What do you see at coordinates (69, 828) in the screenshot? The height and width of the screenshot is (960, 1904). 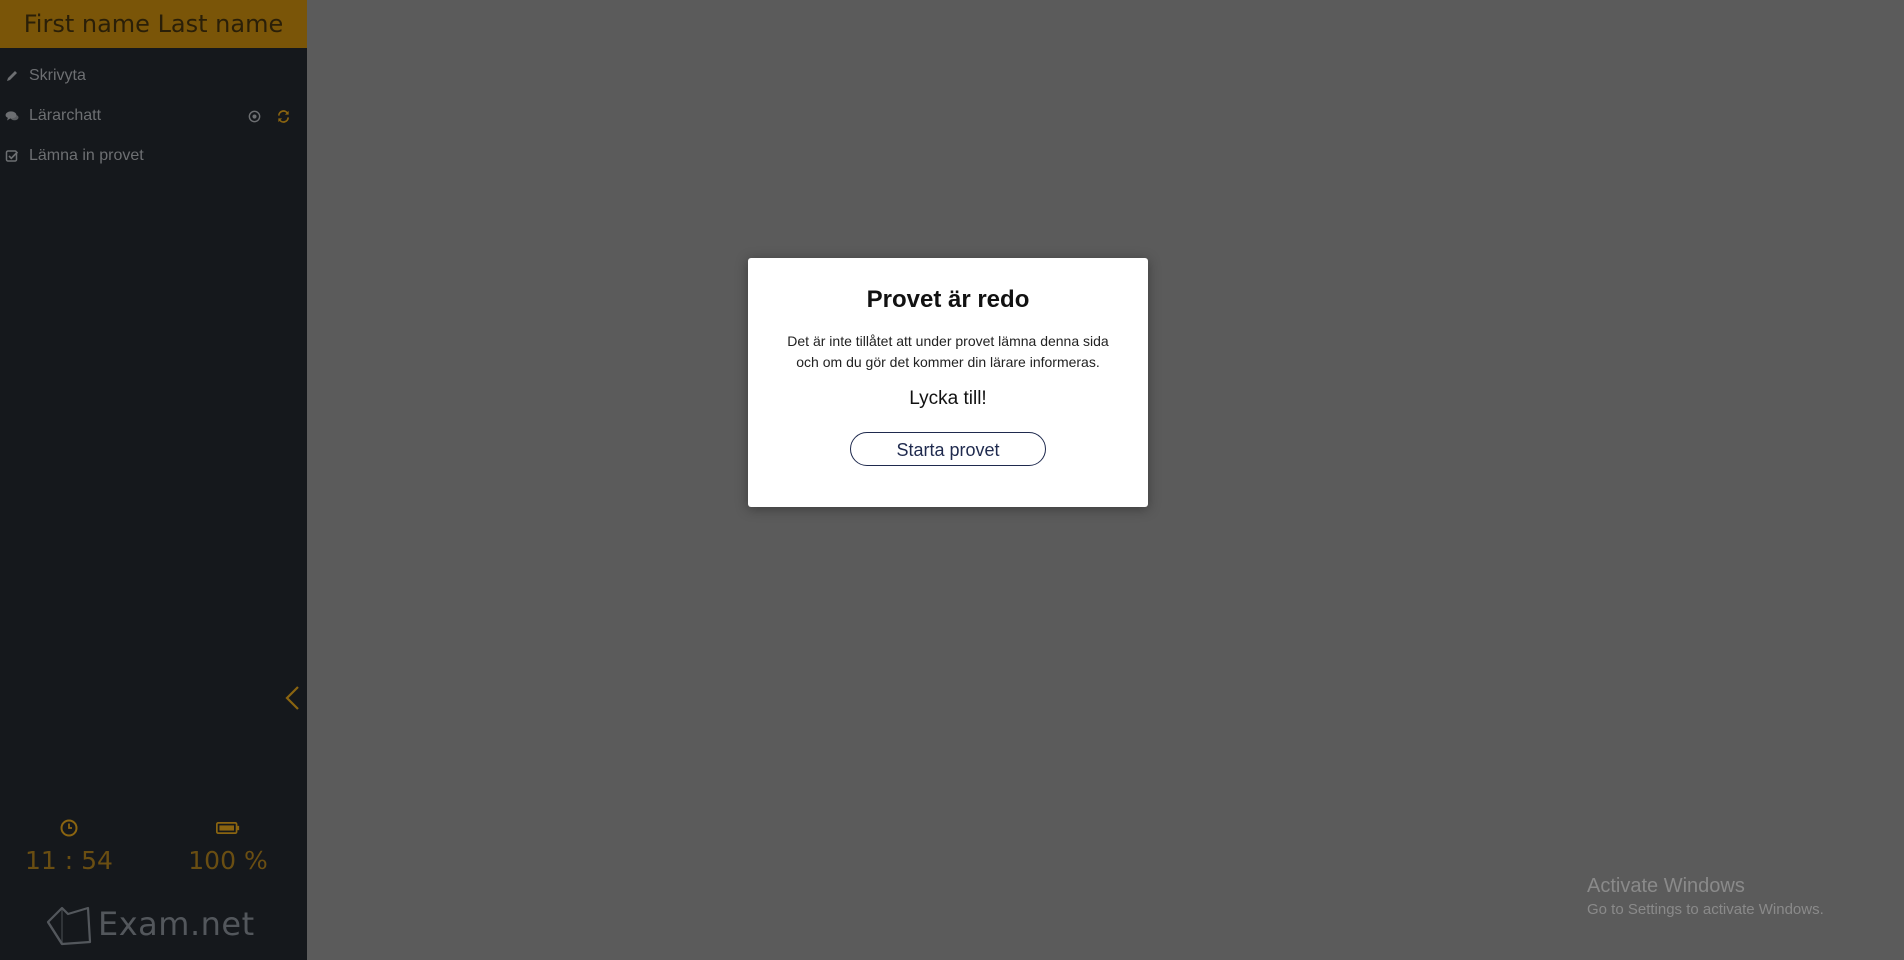 I see `clock-icon` at bounding box center [69, 828].